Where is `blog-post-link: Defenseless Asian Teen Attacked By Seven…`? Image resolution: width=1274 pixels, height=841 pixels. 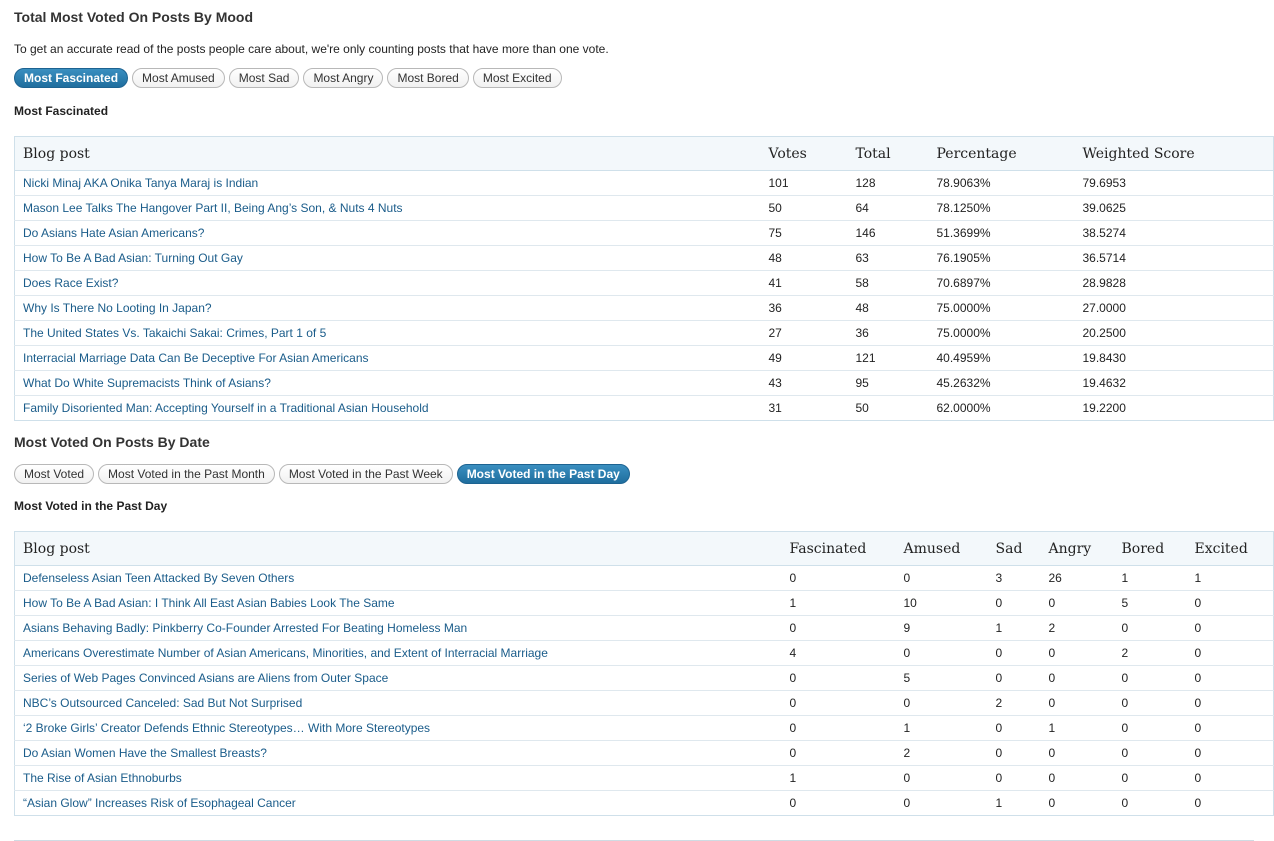
blog-post-link: Defenseless Asian Teen Attacked By Seven… is located at coordinates (158, 578).